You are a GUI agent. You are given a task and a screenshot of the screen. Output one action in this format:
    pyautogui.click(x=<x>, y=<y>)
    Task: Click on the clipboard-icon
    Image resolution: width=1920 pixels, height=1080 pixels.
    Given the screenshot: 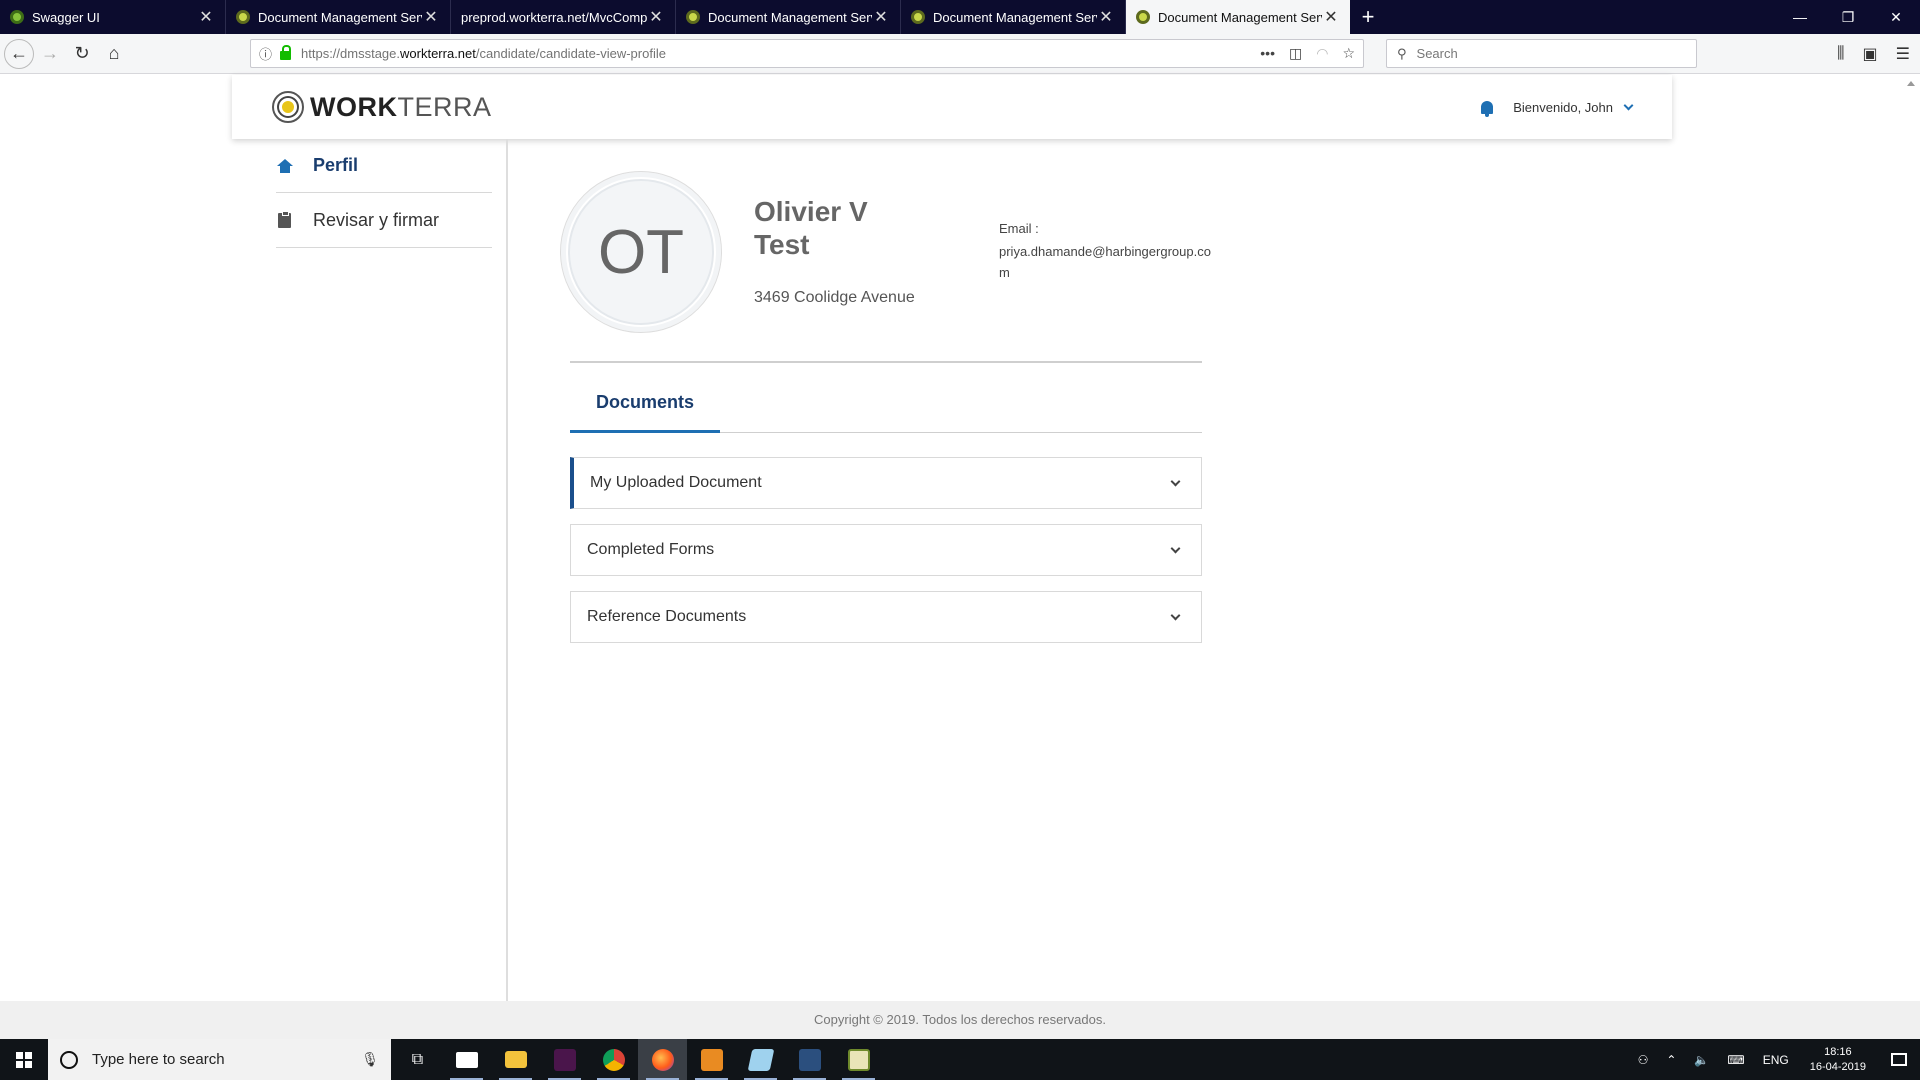 What is the action you would take?
    pyautogui.click(x=284, y=219)
    